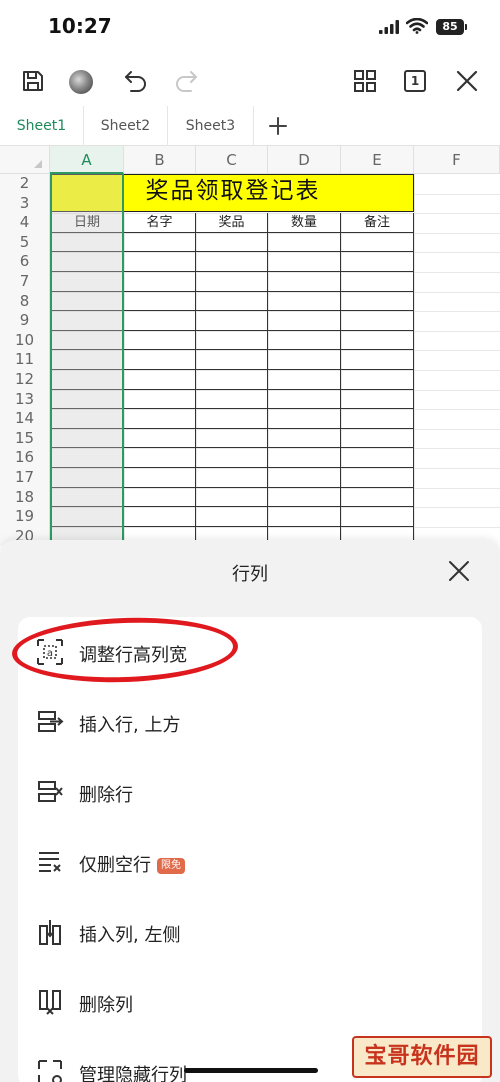  Describe the element at coordinates (250, 1002) in the screenshot. I see `menu-item-delete-column: 删除列` at that location.